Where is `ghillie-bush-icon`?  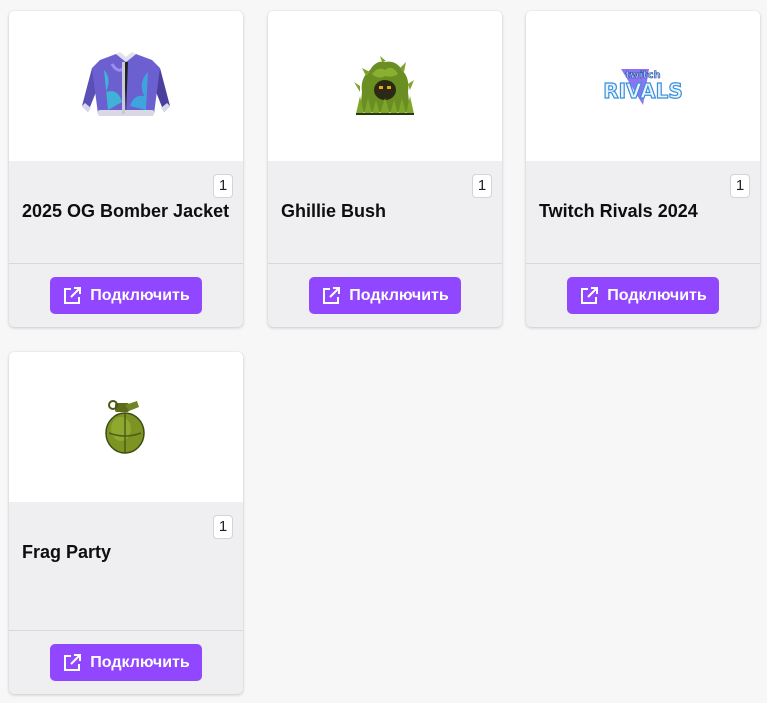
ghillie-bush-icon is located at coordinates (384, 85).